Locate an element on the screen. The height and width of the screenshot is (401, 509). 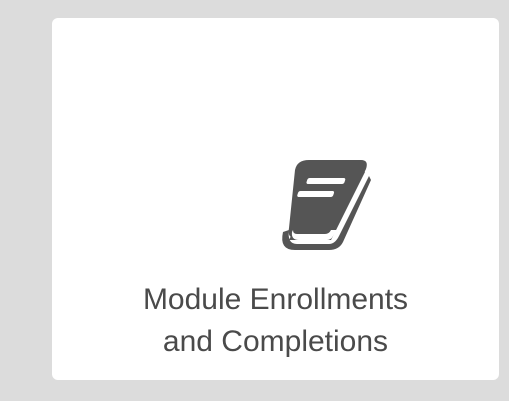
book-icon is located at coordinates (323, 206).